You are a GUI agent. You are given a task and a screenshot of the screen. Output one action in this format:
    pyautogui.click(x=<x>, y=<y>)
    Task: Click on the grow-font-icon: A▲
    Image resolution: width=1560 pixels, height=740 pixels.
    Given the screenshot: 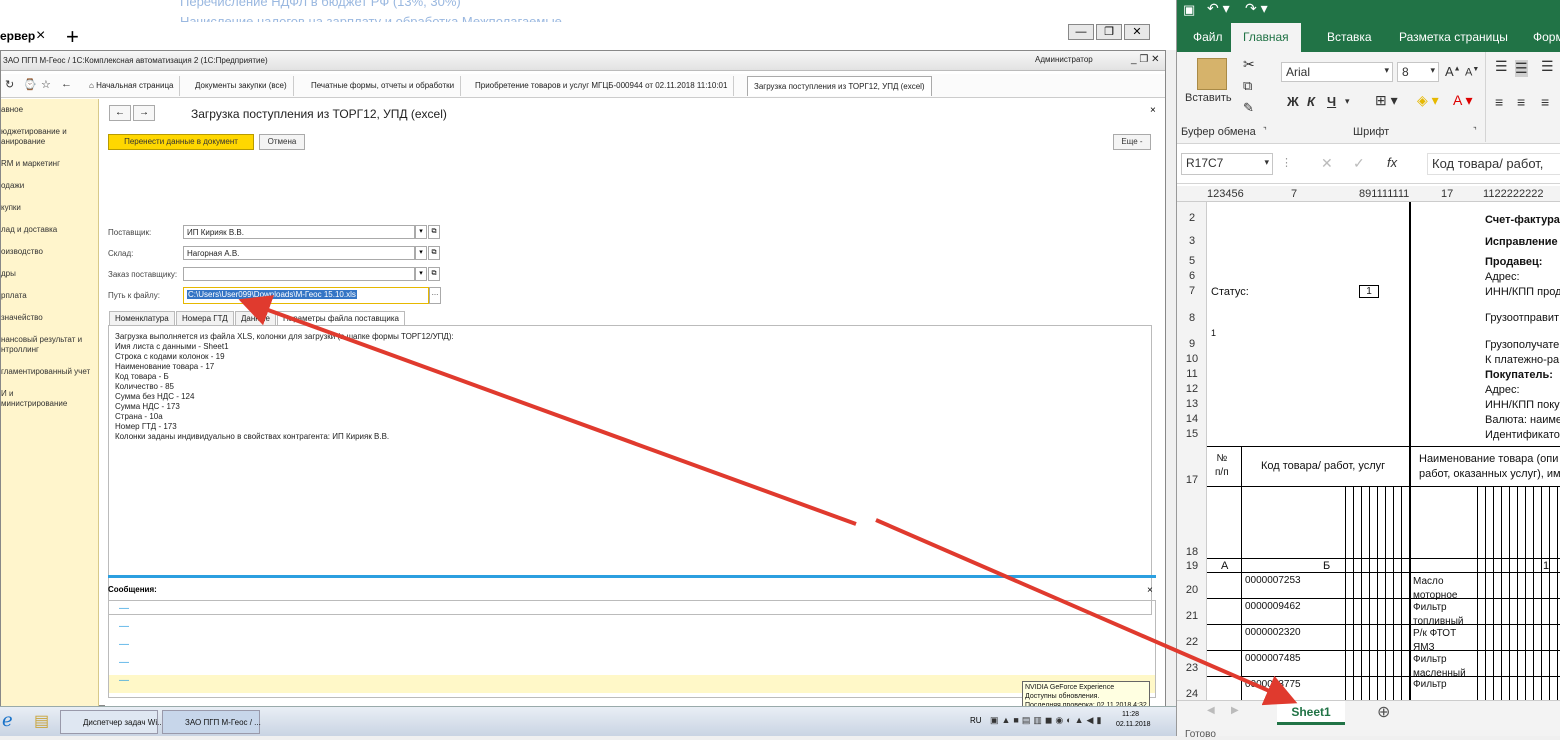 What is the action you would take?
    pyautogui.click(x=1453, y=71)
    